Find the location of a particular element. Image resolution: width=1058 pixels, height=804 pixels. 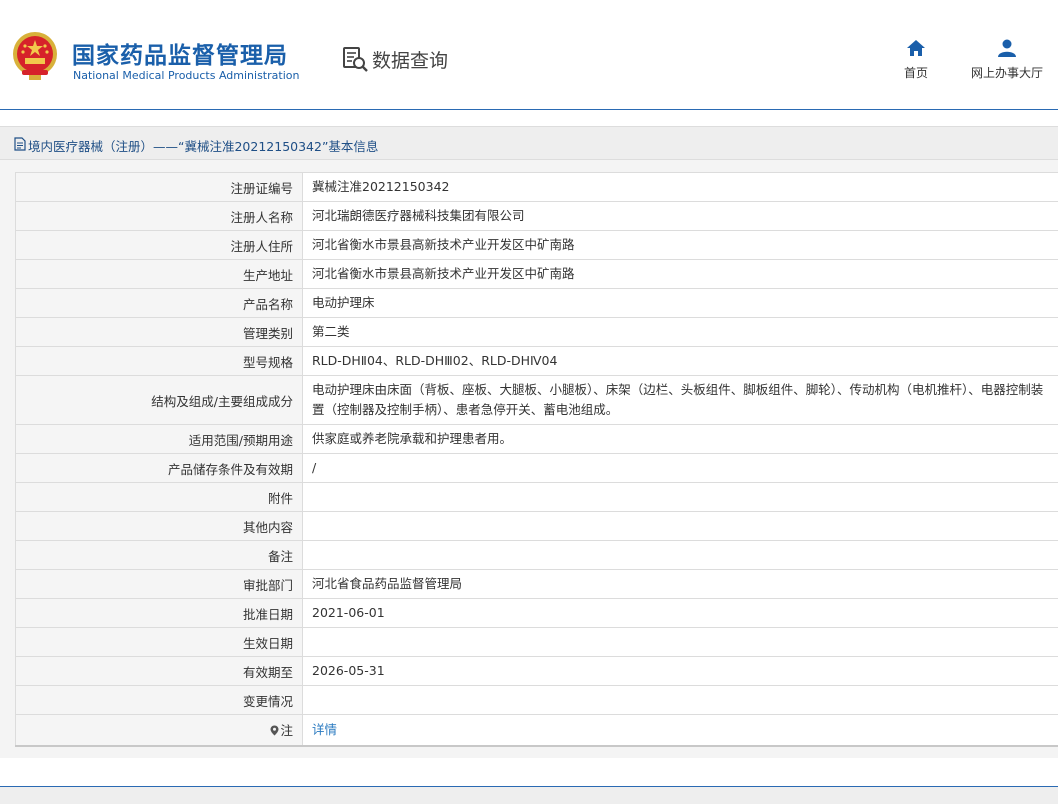

nav-home: 首页 is located at coordinates (916, 59).